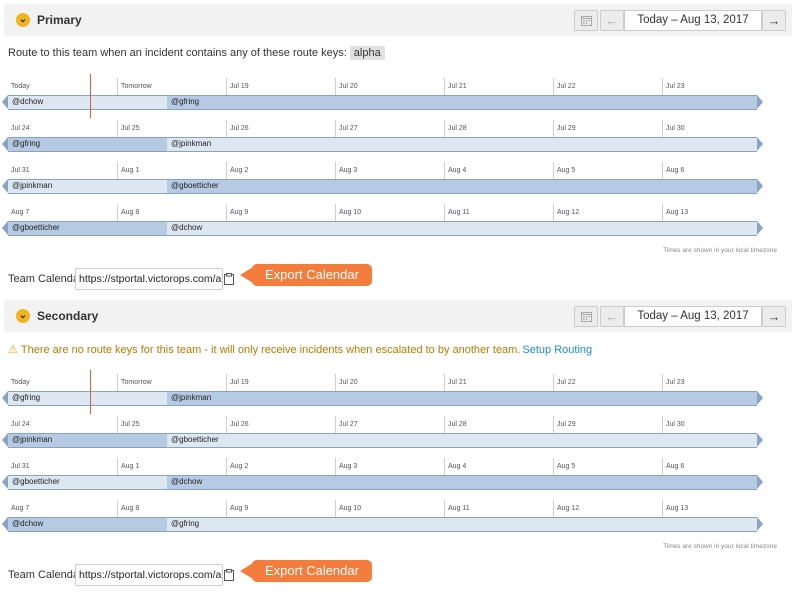 The image size is (800, 600). What do you see at coordinates (59, 20) in the screenshot?
I see `policy-title: Primary` at bounding box center [59, 20].